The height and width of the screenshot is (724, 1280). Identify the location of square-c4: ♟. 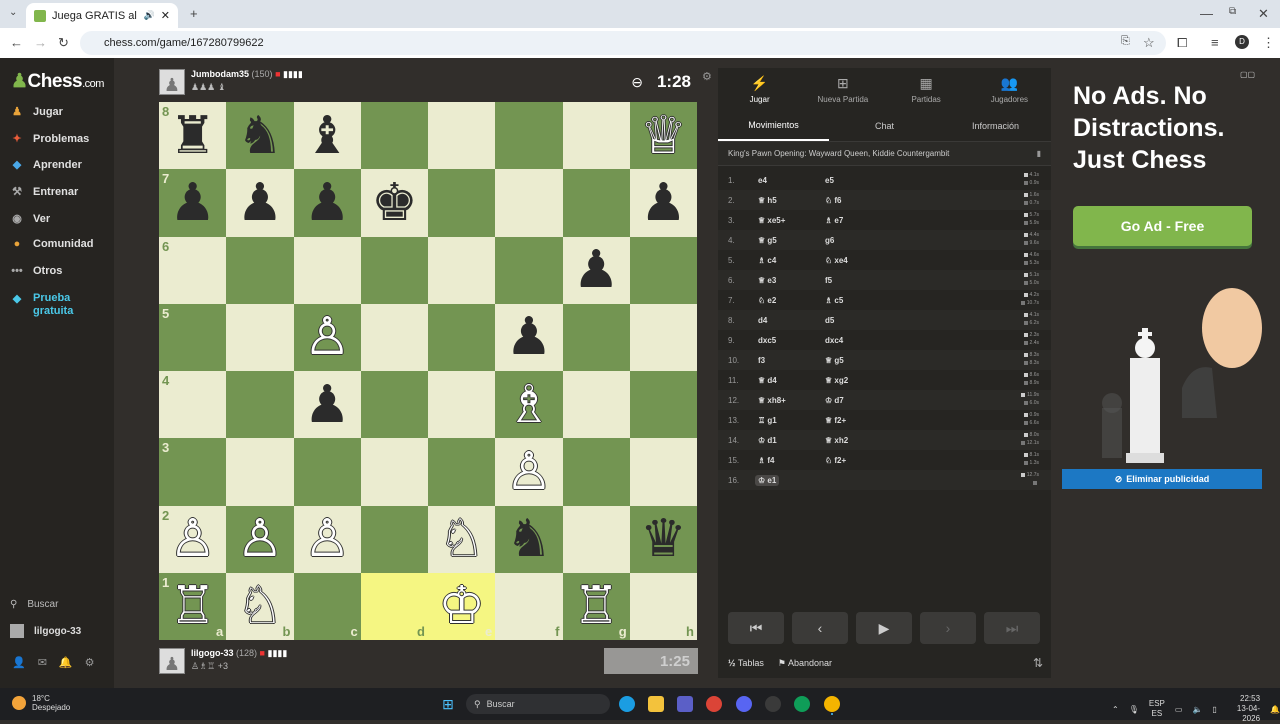
(327, 405).